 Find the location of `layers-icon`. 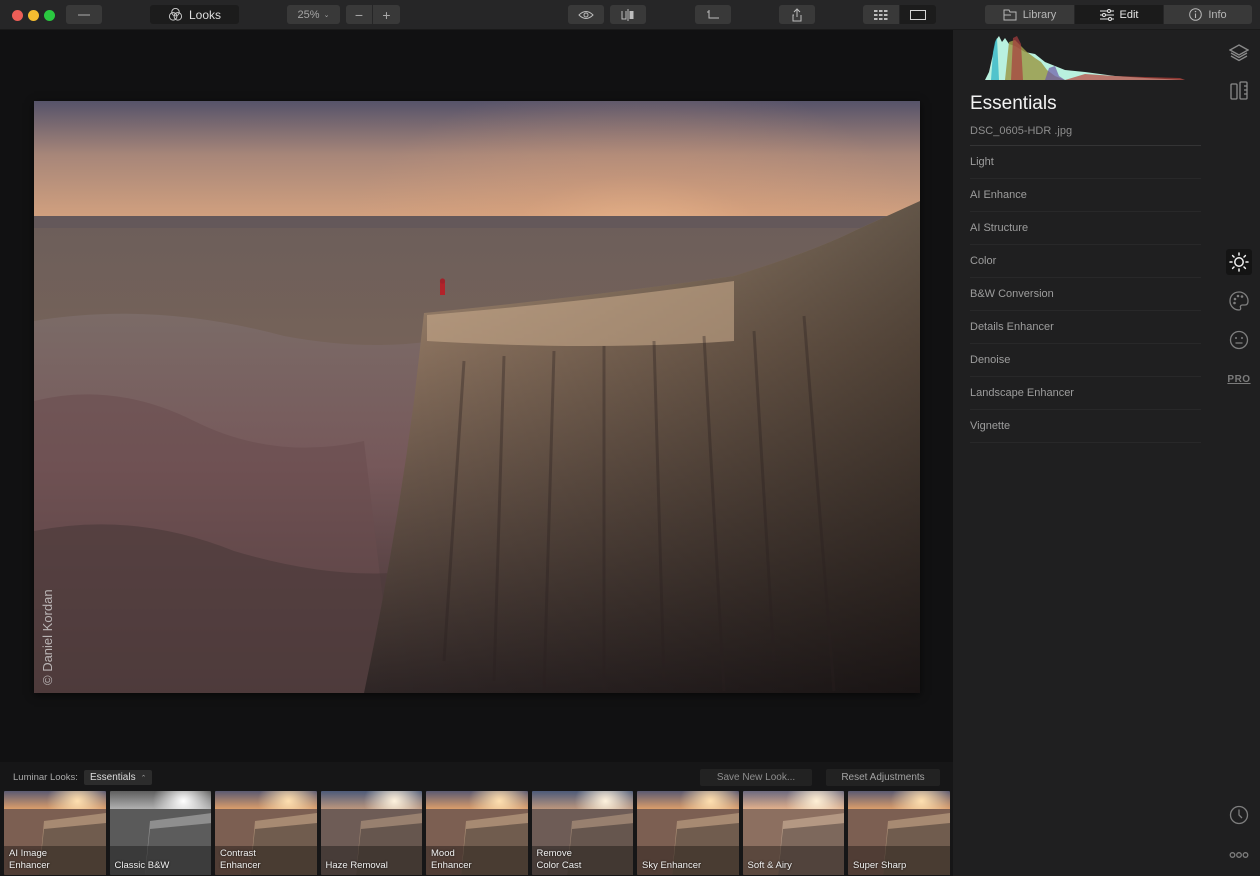

layers-icon is located at coordinates (1239, 53).